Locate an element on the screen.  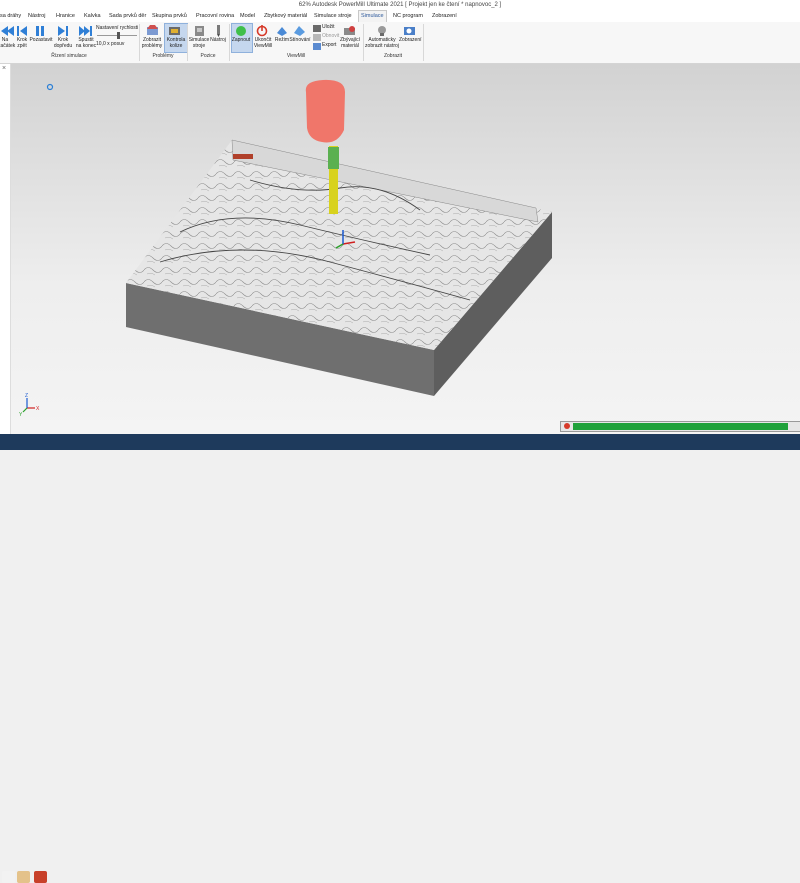
tool-holder is located at coordinates (325, 111).